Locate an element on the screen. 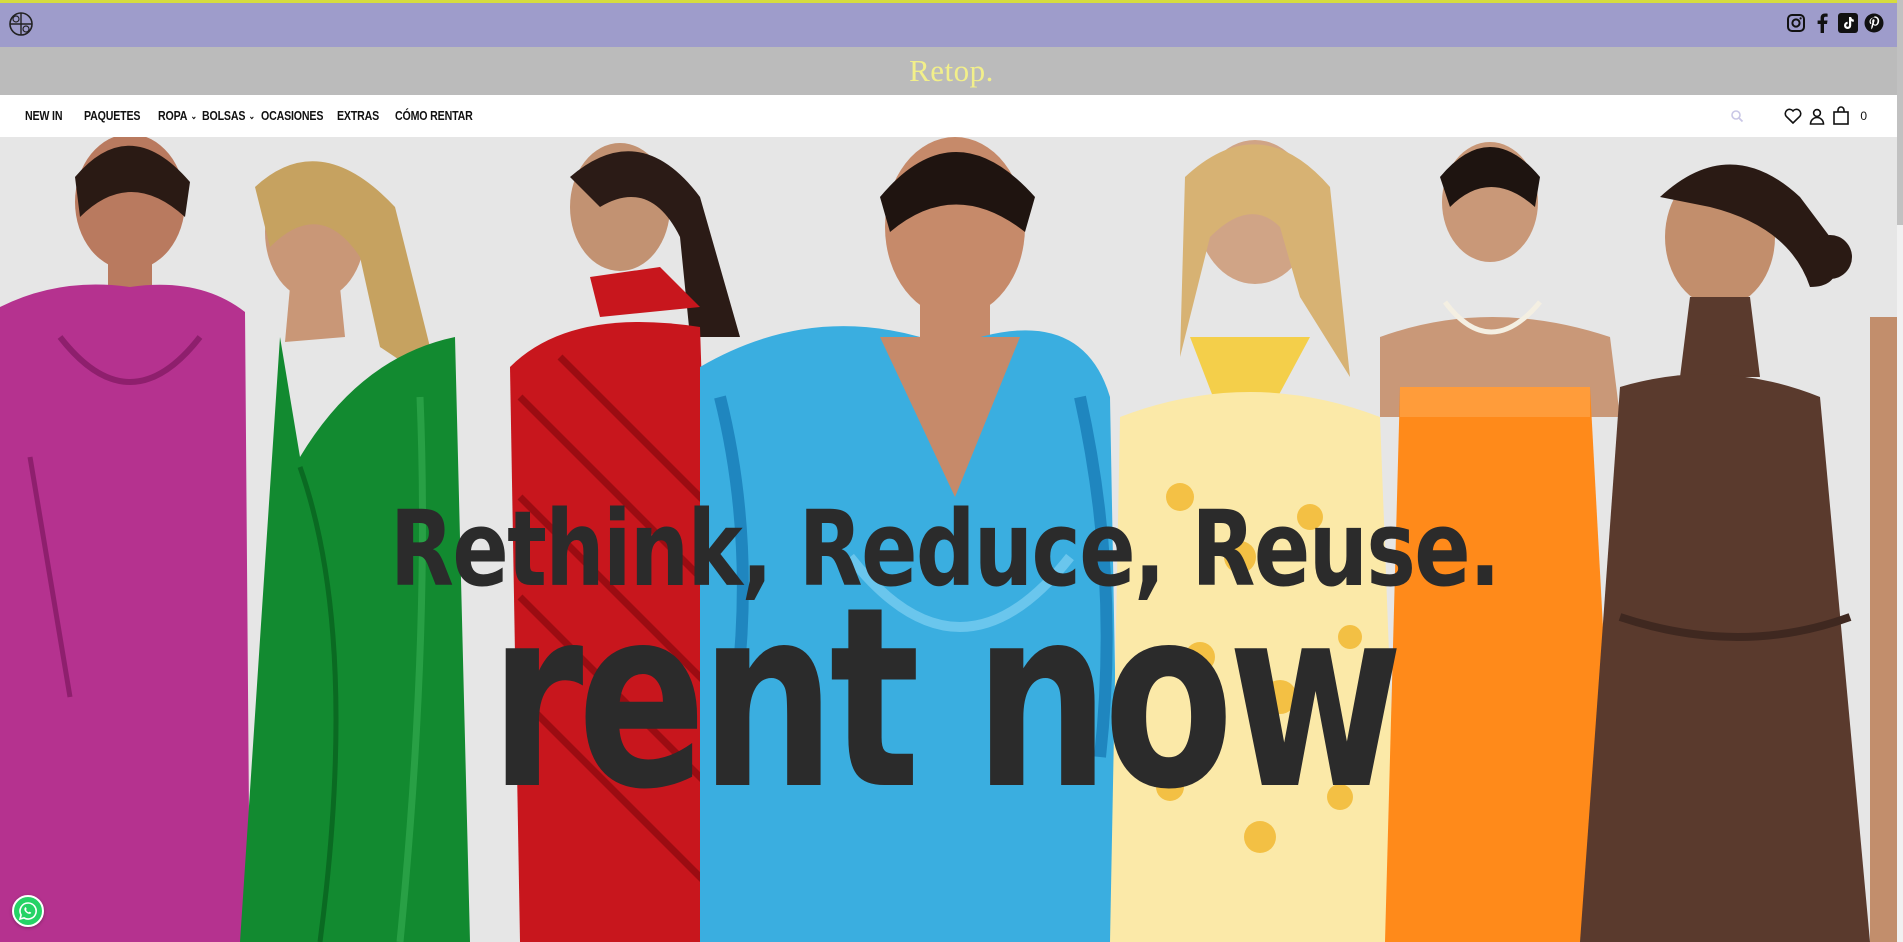 This screenshot has height=942, width=1903. brand-bar: Retop. is located at coordinates (951, 71).